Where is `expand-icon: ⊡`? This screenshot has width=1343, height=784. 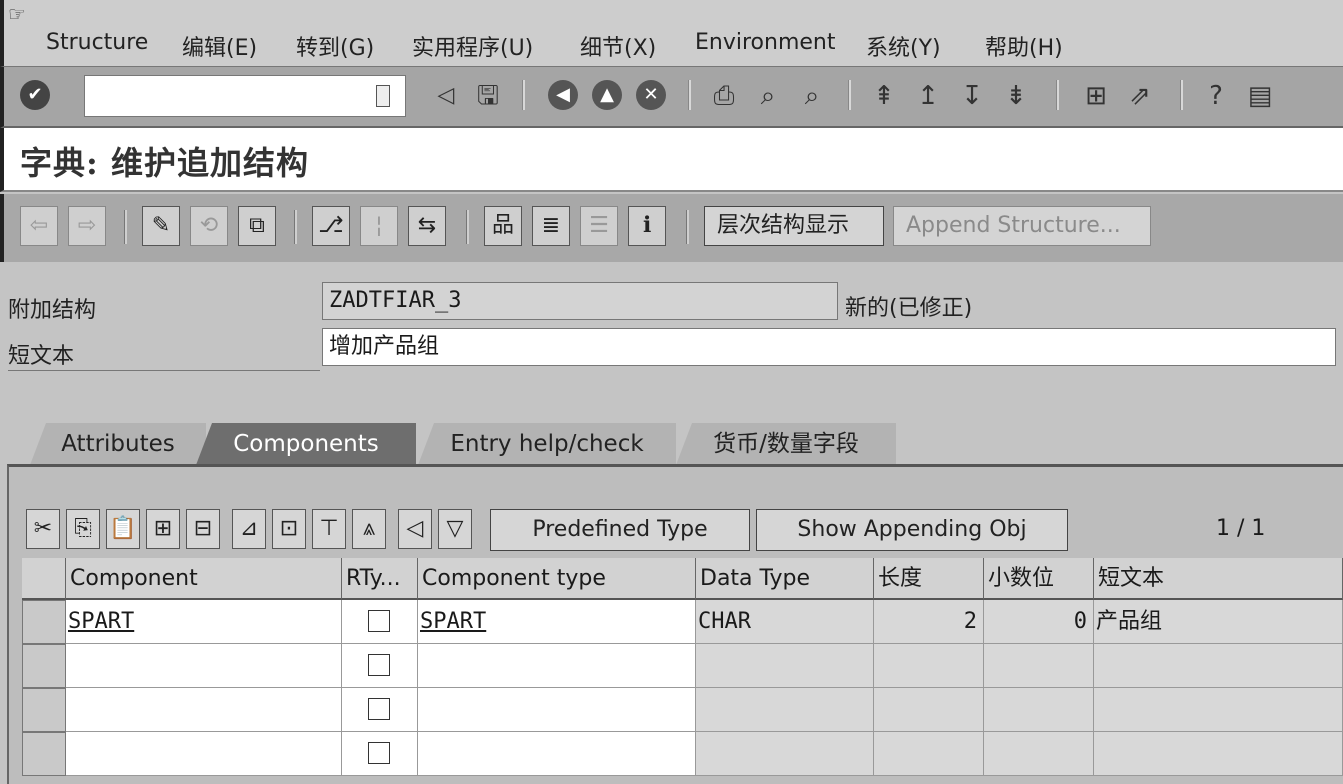 expand-icon: ⊡ is located at coordinates (289, 529).